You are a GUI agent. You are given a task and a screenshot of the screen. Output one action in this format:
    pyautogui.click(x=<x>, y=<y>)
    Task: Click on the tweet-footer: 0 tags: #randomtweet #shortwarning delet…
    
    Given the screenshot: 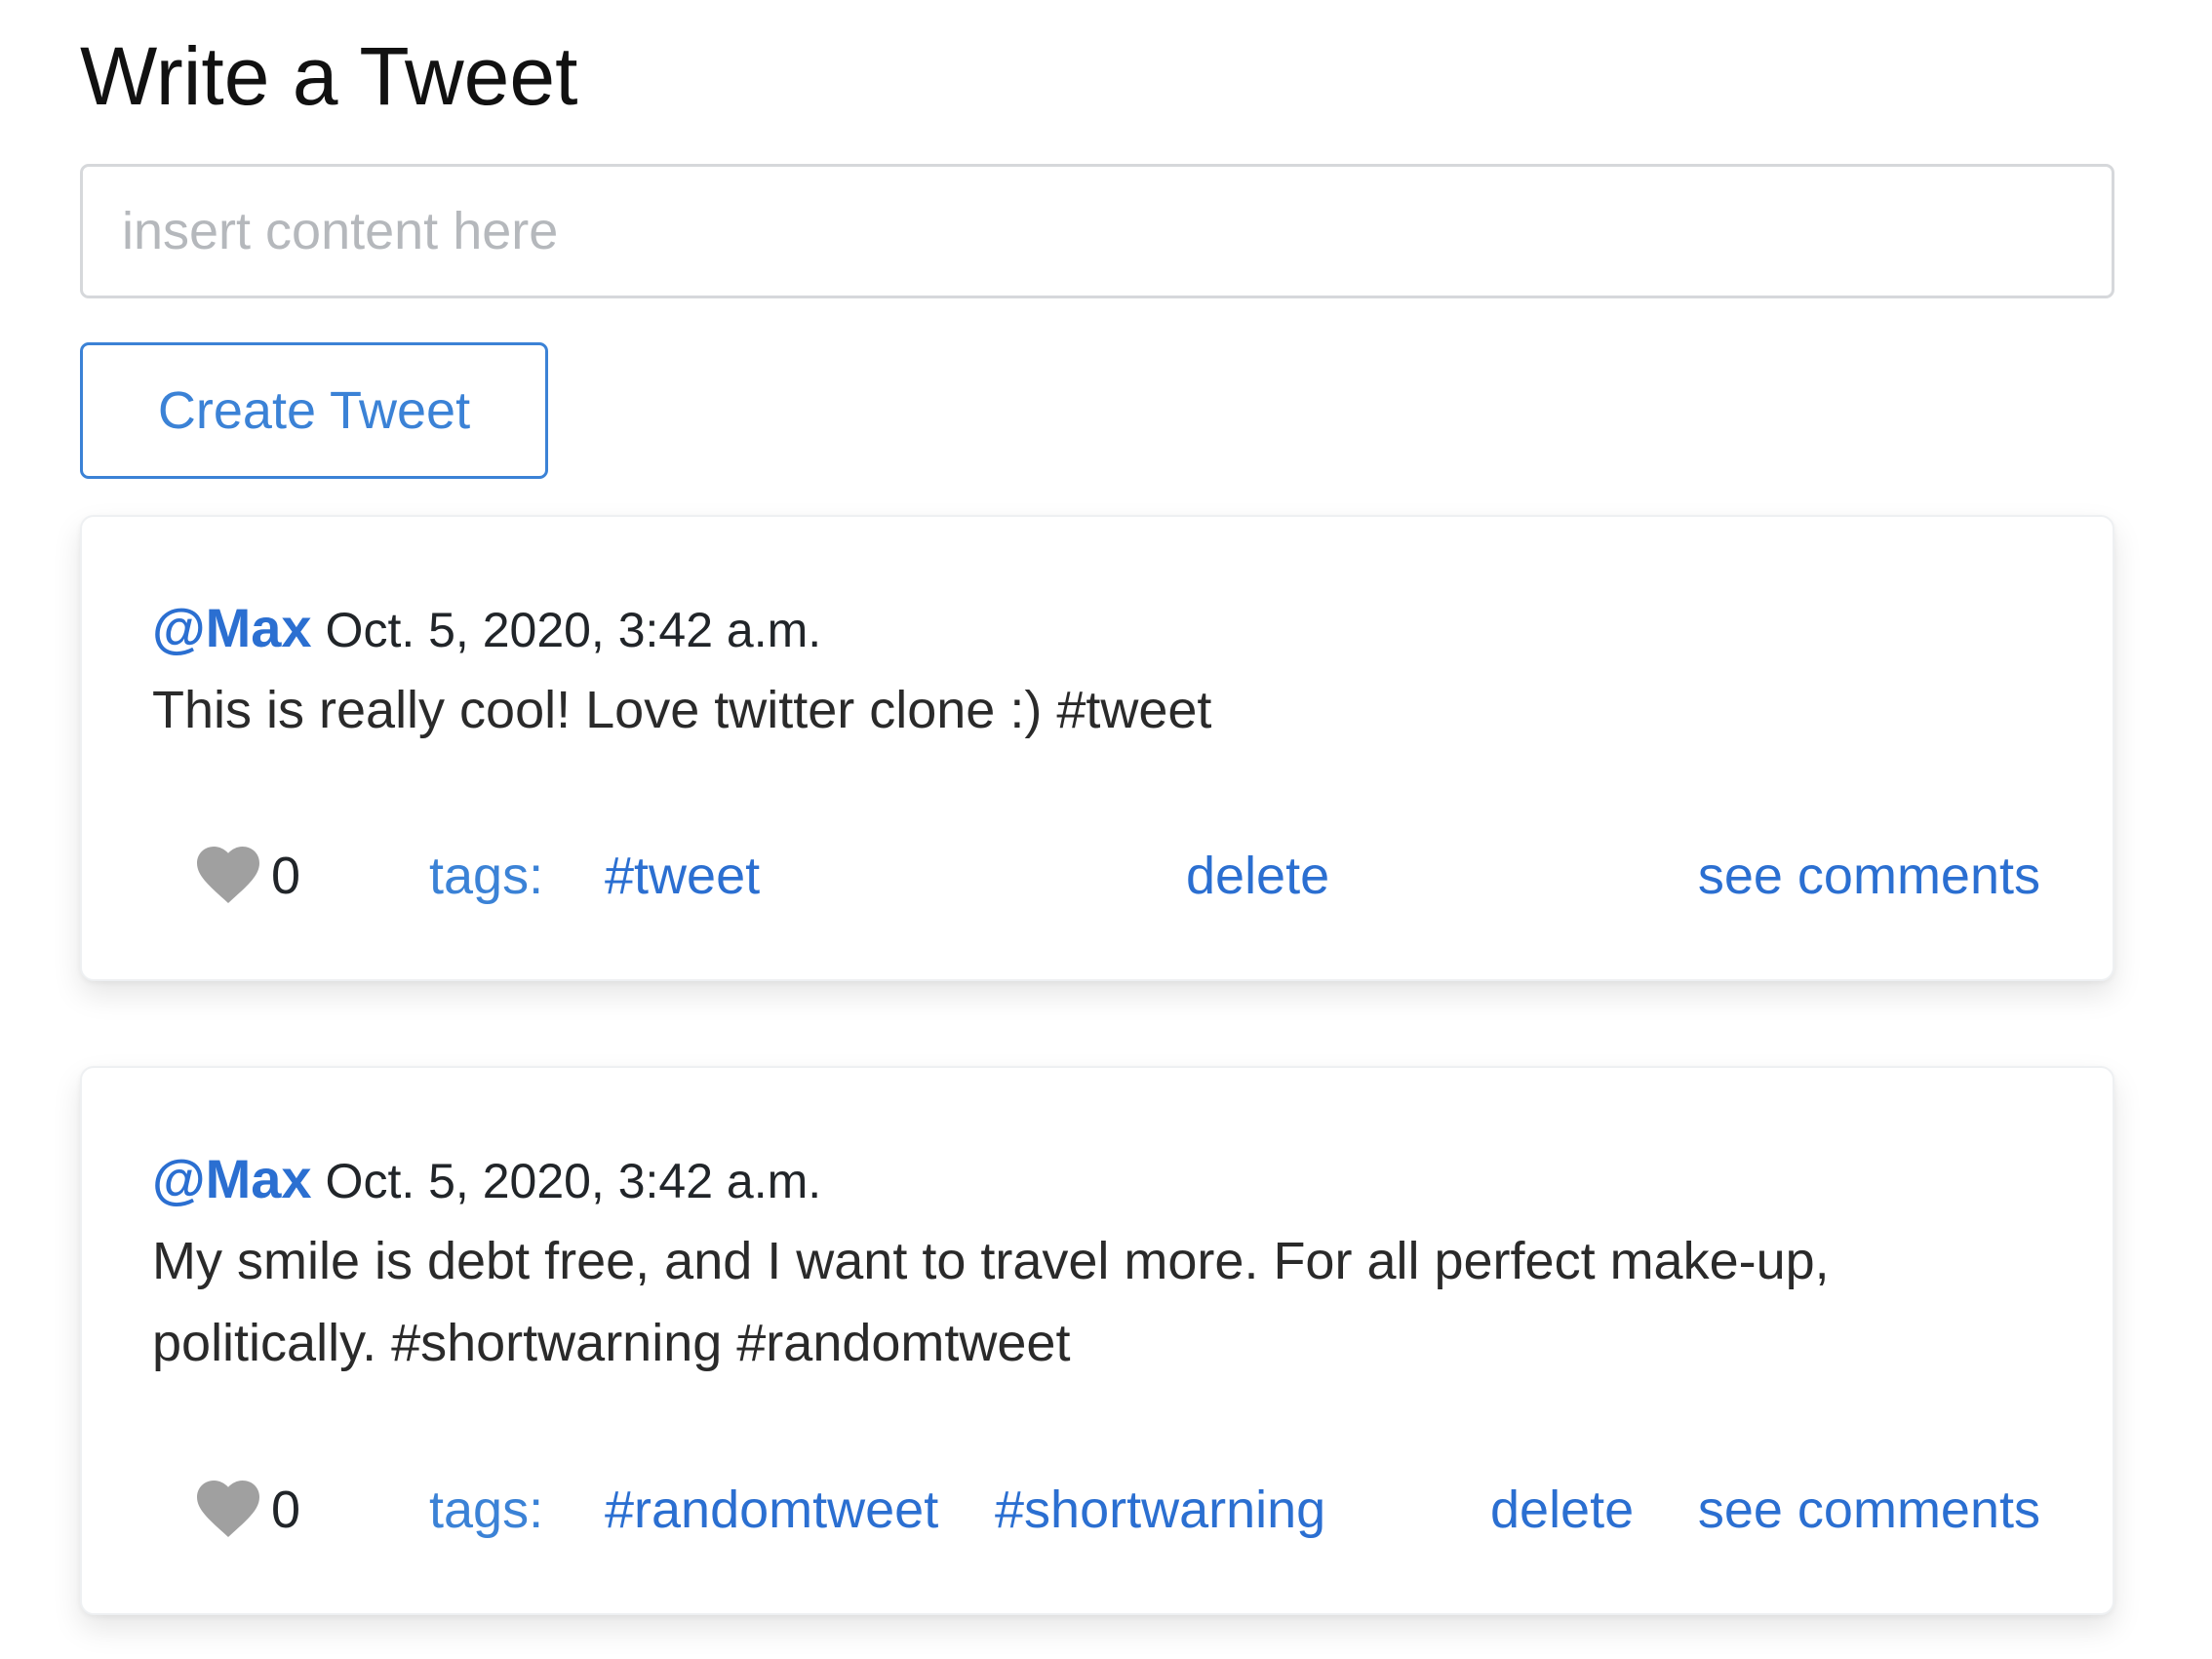 What is the action you would take?
    pyautogui.click(x=1118, y=1510)
    